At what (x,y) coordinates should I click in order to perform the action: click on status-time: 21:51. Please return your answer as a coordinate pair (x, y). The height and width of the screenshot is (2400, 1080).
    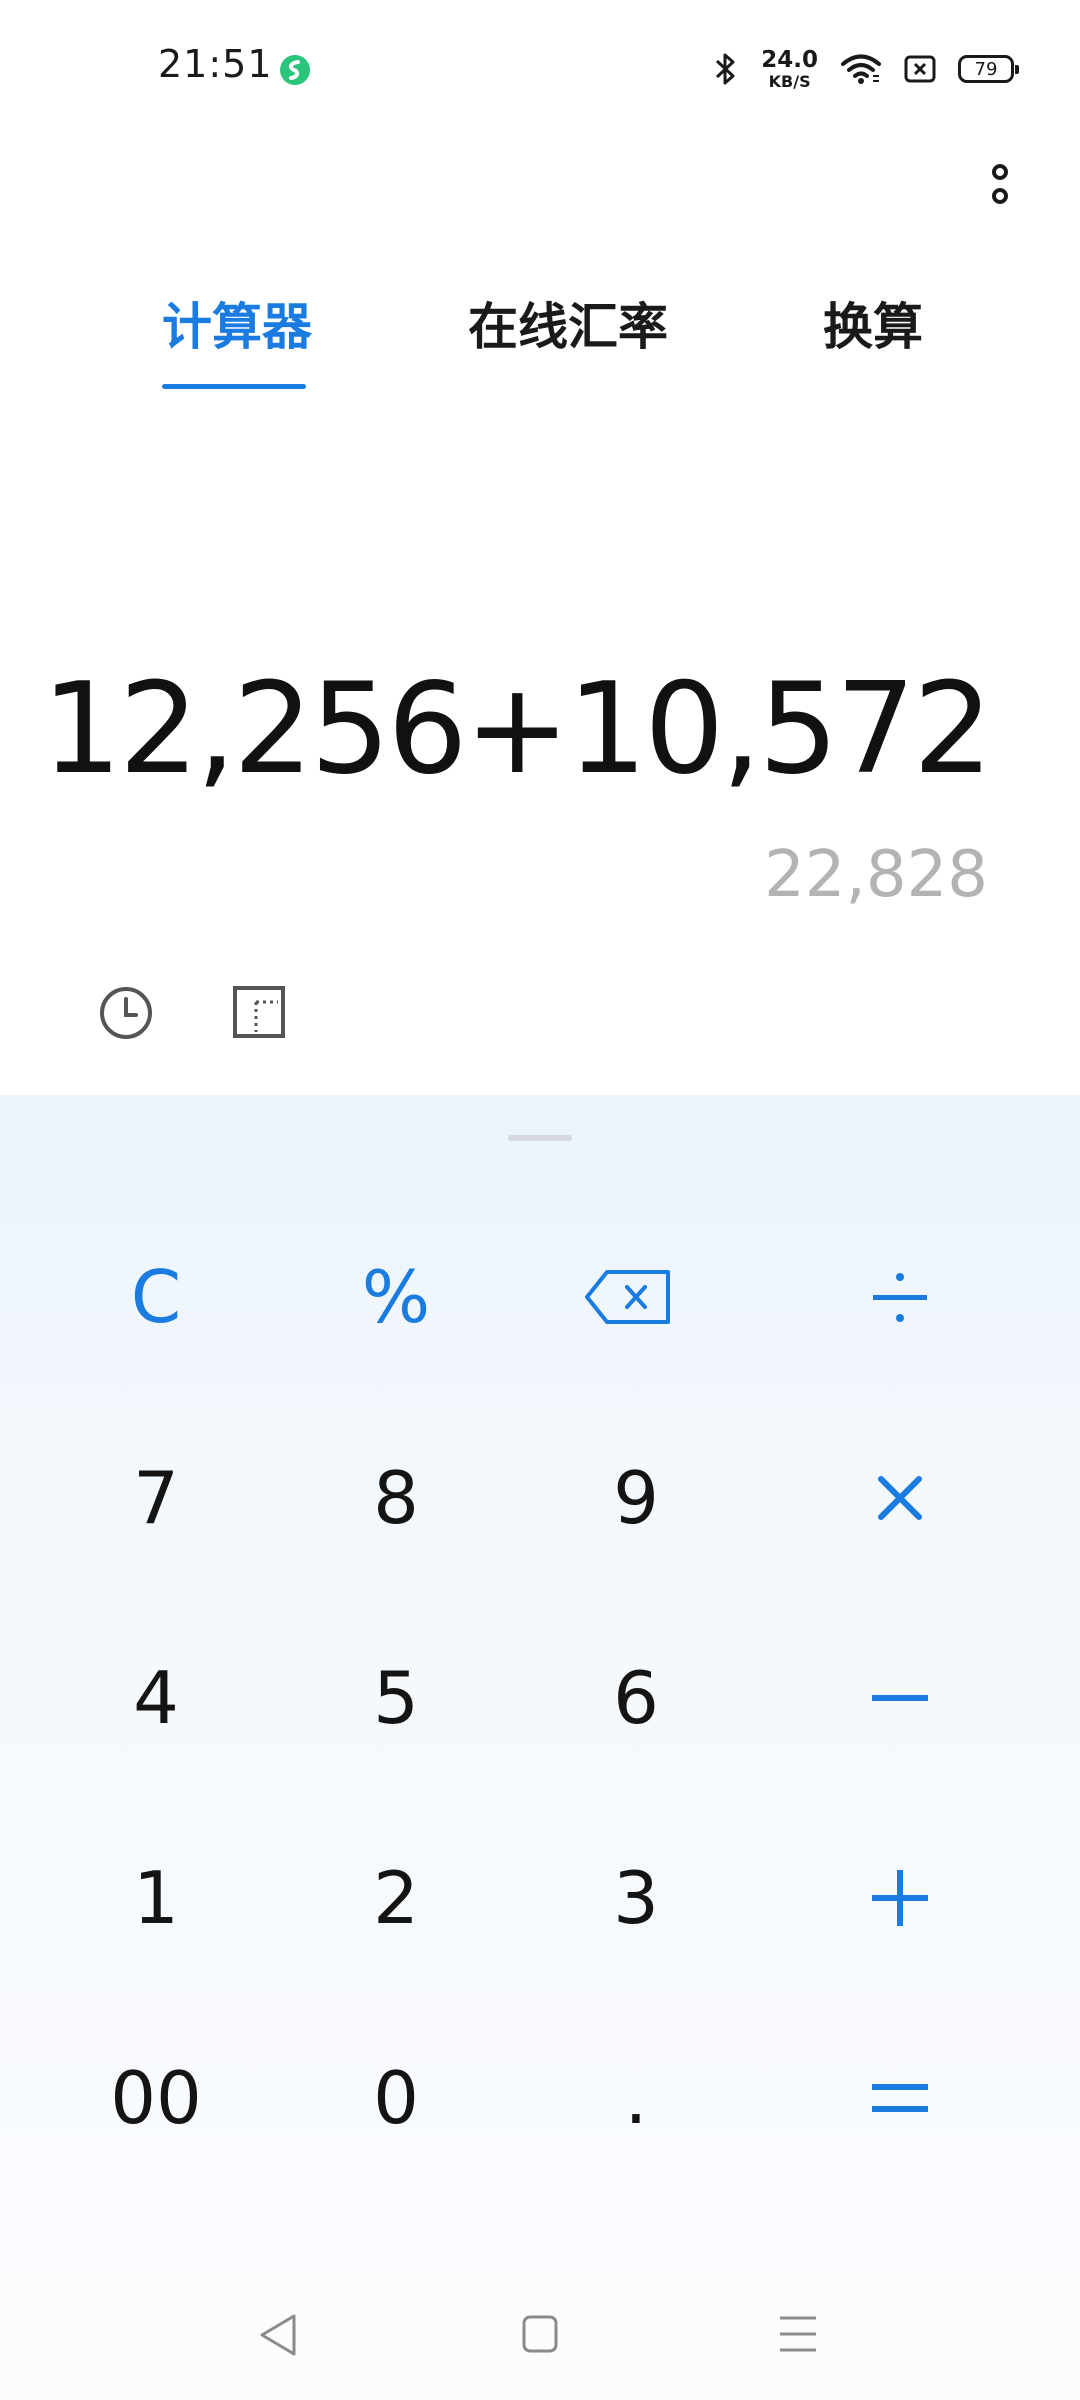
    Looking at the image, I should click on (215, 64).